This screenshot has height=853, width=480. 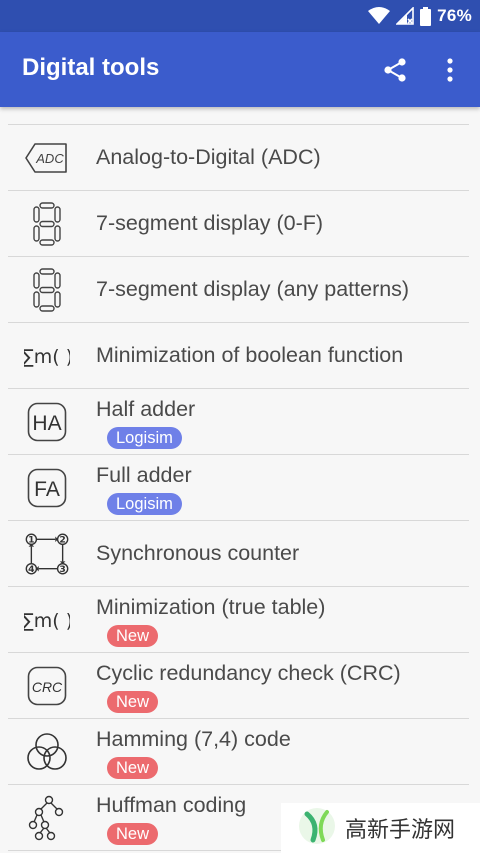 What do you see at coordinates (47, 752) in the screenshot?
I see `hamming-circles-icon` at bounding box center [47, 752].